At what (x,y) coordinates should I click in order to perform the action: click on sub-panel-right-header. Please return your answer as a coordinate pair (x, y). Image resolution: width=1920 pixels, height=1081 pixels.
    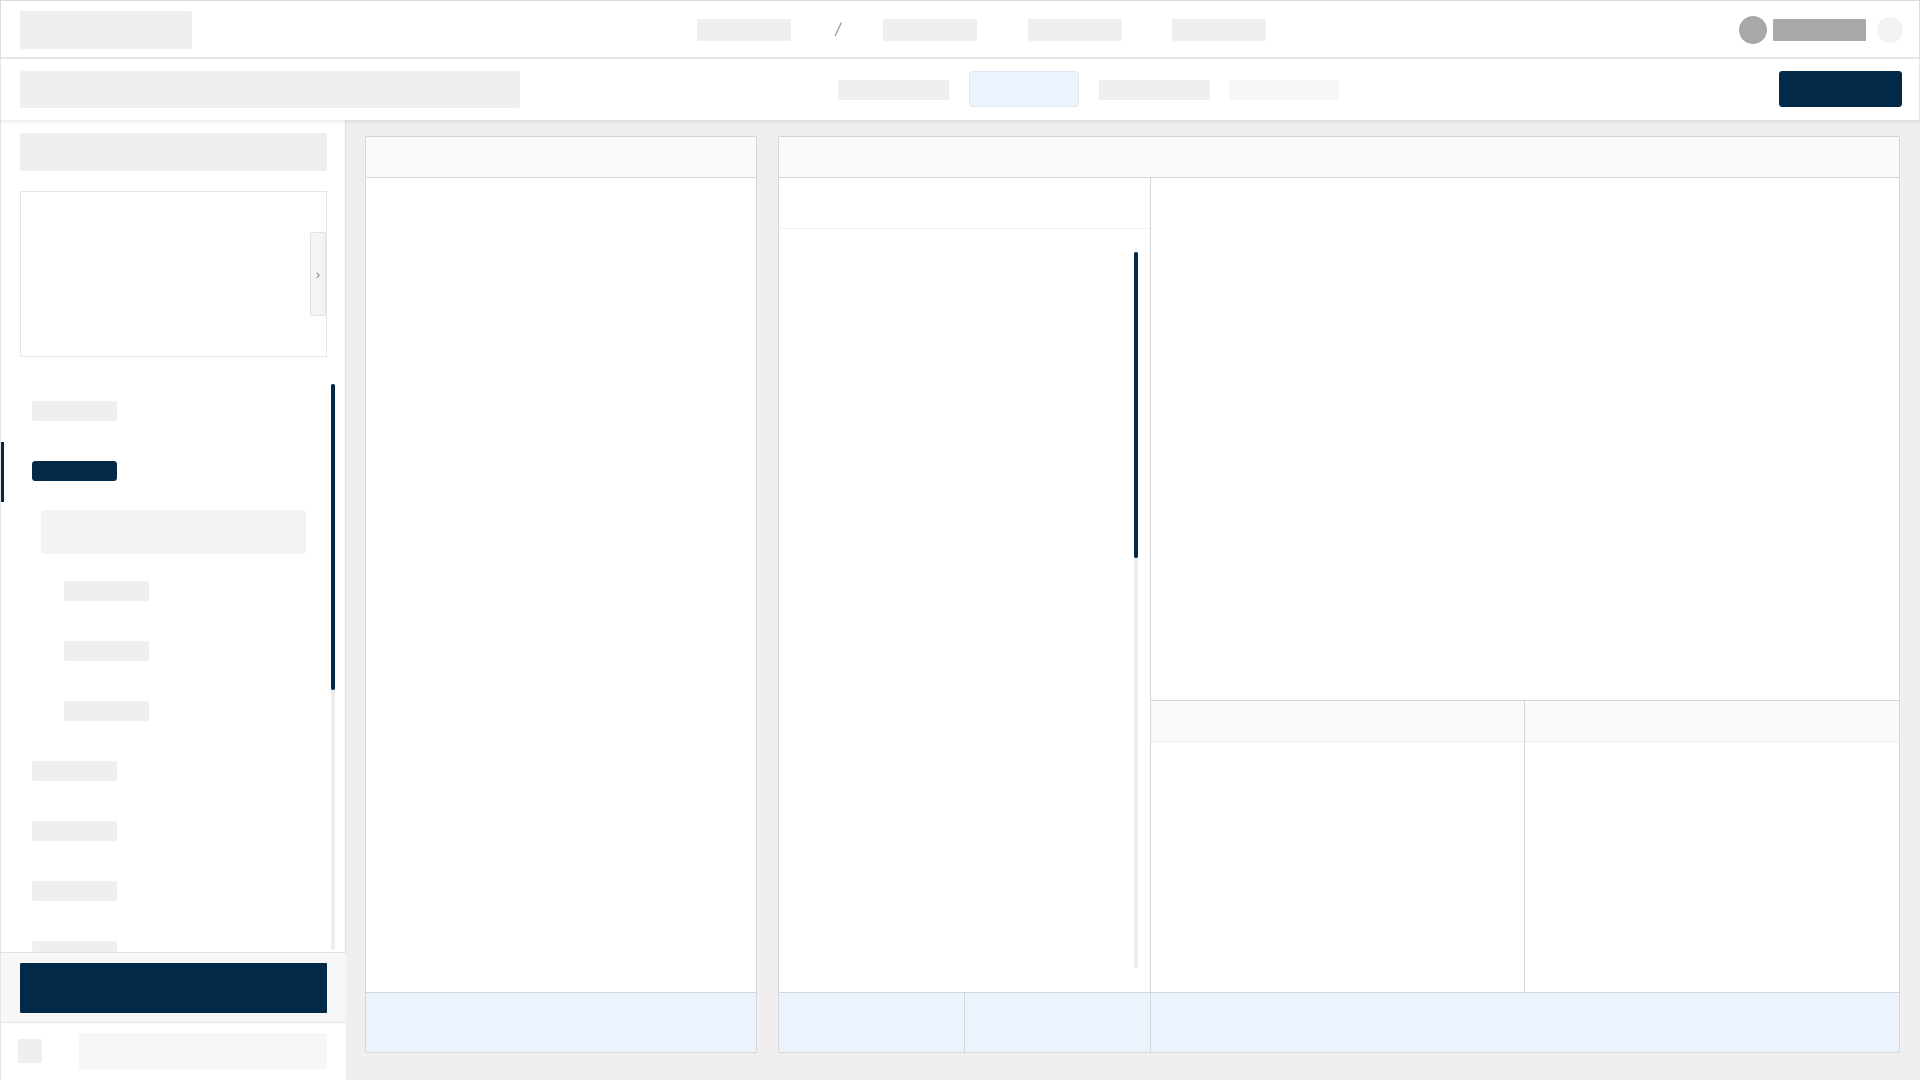
    Looking at the image, I should click on (1712, 721).